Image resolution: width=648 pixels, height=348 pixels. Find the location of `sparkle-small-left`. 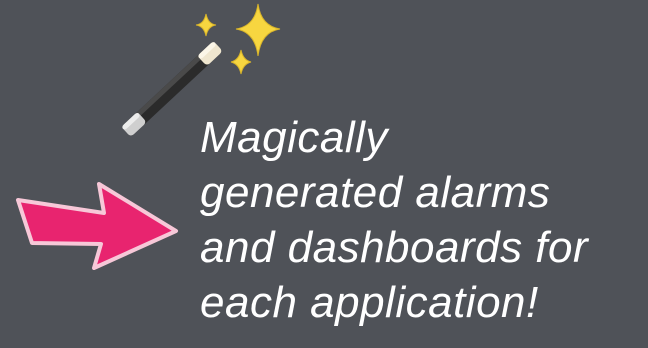

sparkle-small-left is located at coordinates (206, 25).